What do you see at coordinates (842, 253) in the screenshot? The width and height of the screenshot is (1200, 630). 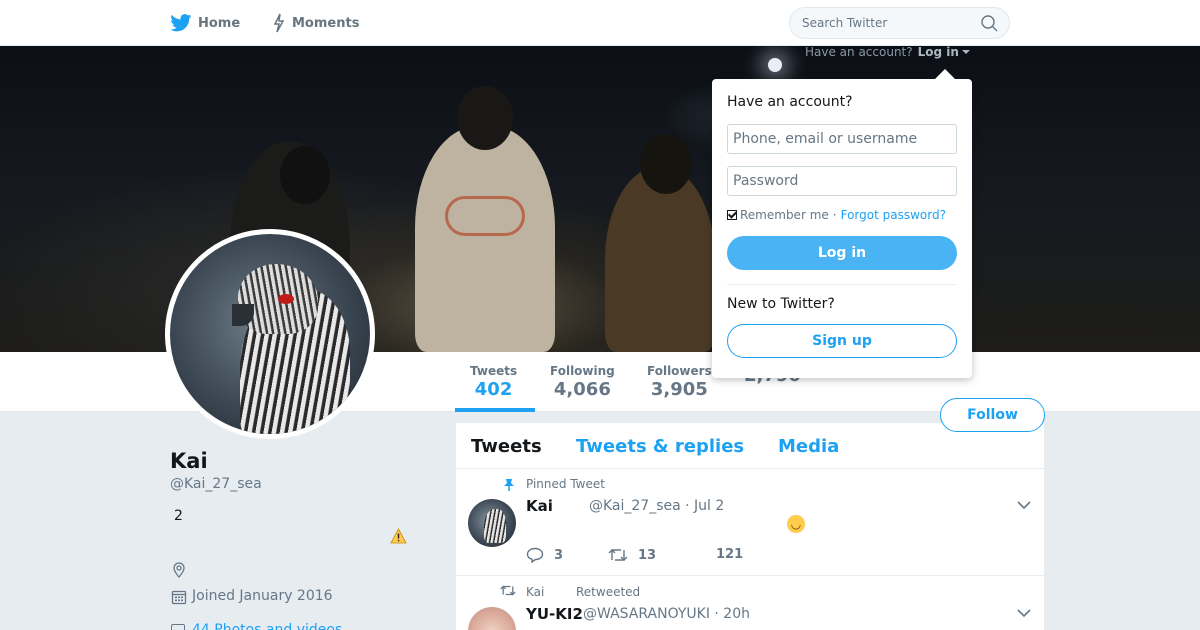 I see `login-button: Log in` at bounding box center [842, 253].